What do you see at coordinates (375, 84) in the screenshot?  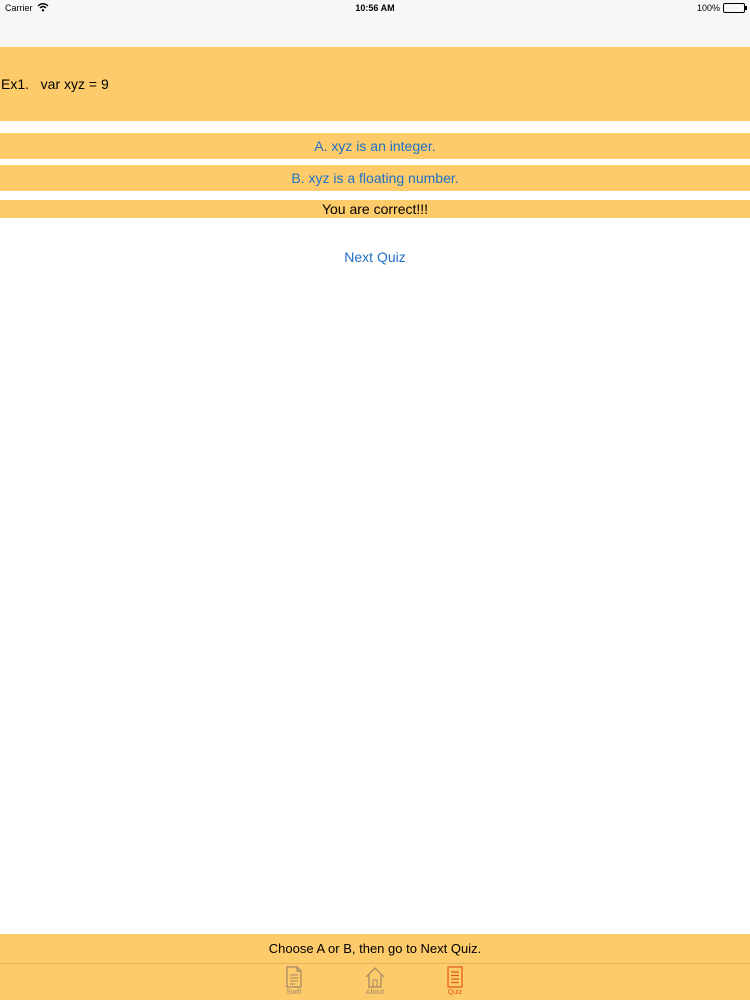 I see `question-panel: Ex1. var xyz = 9` at bounding box center [375, 84].